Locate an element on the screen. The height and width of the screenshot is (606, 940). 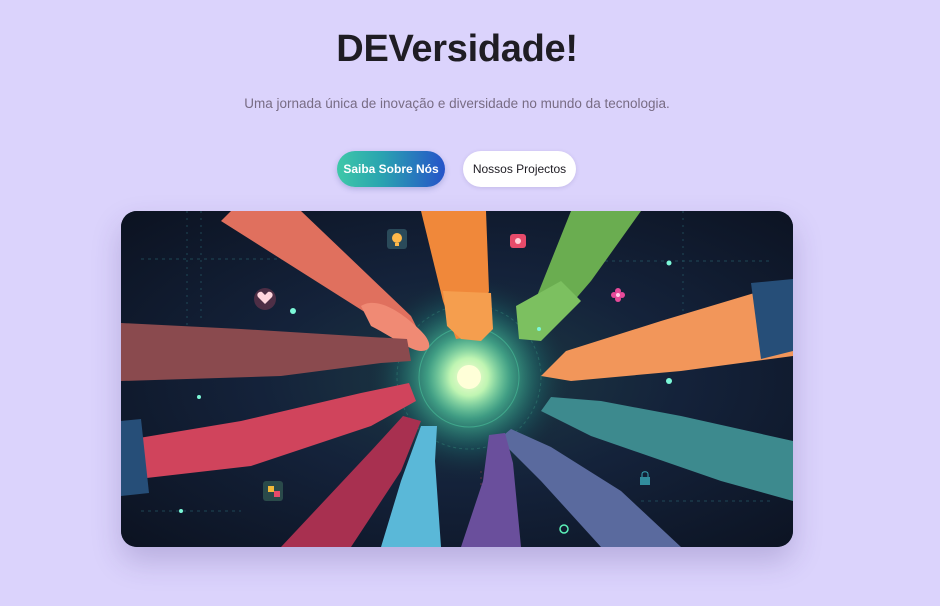
heart-icon is located at coordinates (265, 299).